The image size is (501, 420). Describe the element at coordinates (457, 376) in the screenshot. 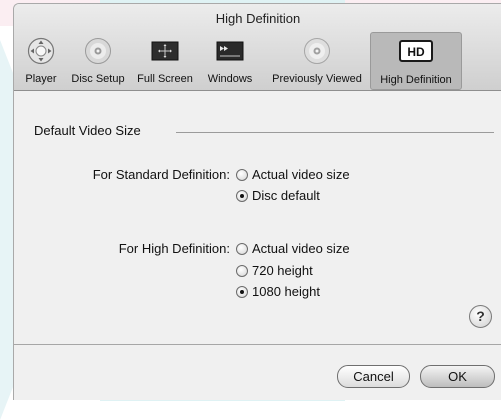

I see `ok-button: OK` at that location.